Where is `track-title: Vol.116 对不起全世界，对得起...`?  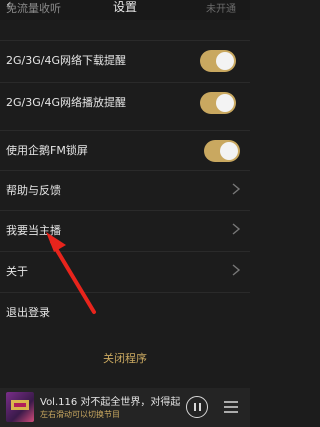
track-title: Vol.116 对不起全世界，对得起... is located at coordinates (110, 402).